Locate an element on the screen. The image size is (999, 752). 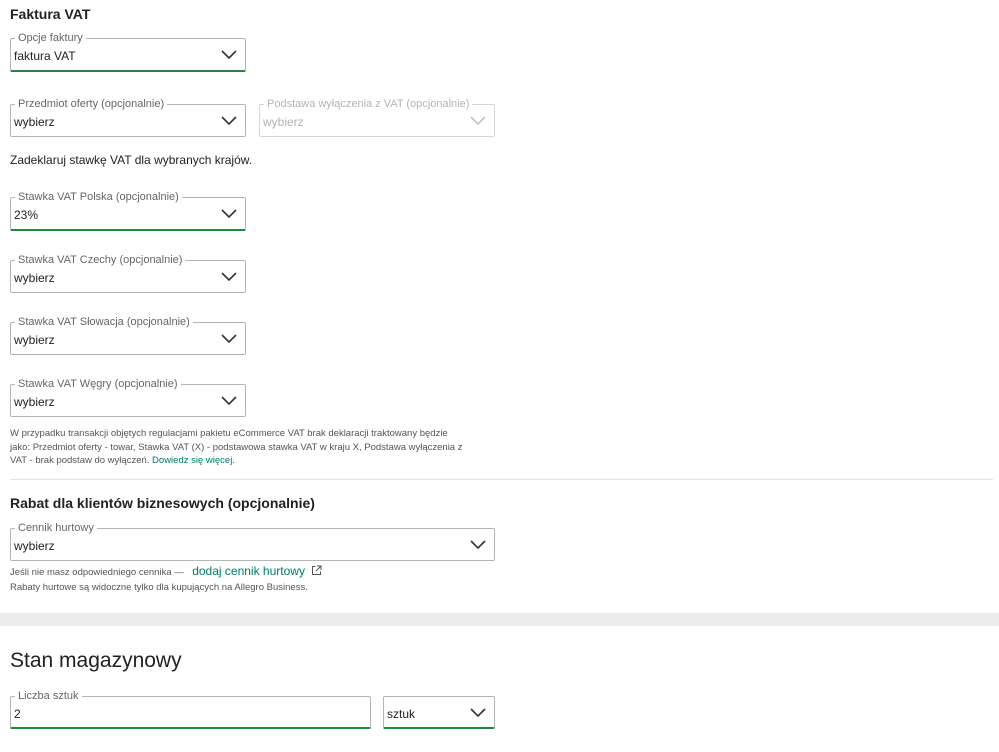
wholesale-pricelist-select: Cennik hurtowy wybierz is located at coordinates (252, 541).